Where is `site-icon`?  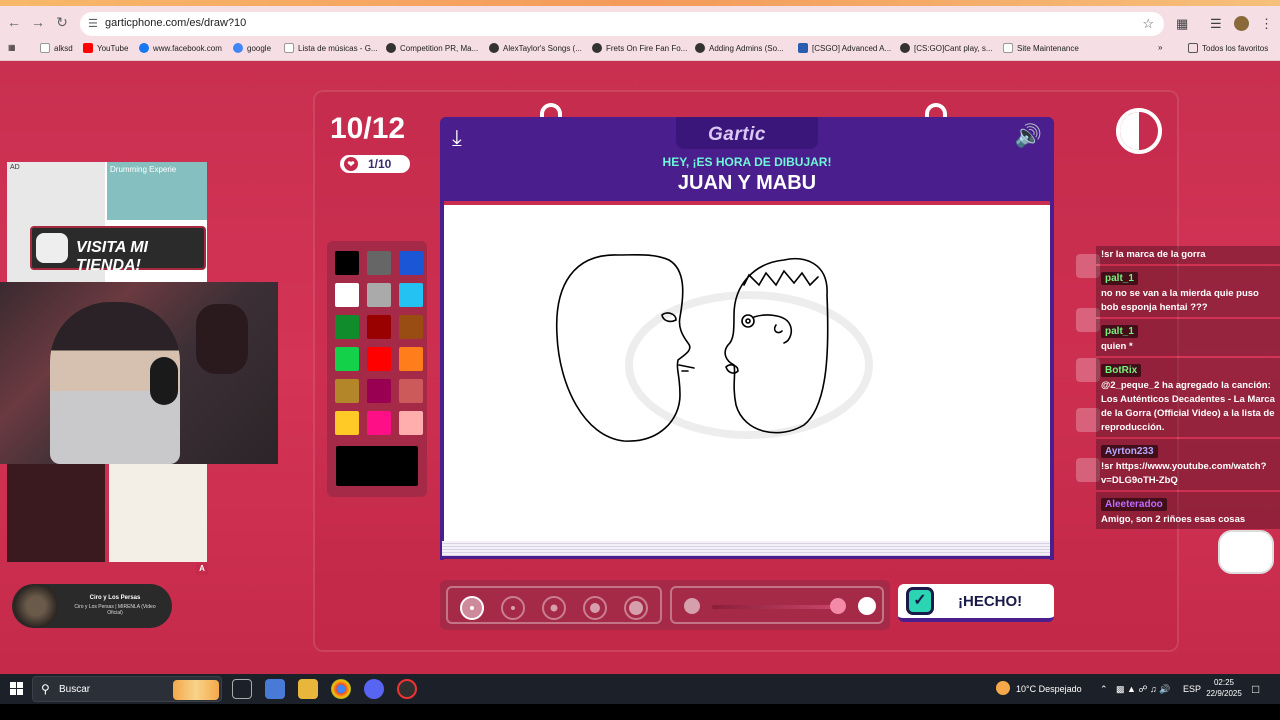
site-icon is located at coordinates (905, 48).